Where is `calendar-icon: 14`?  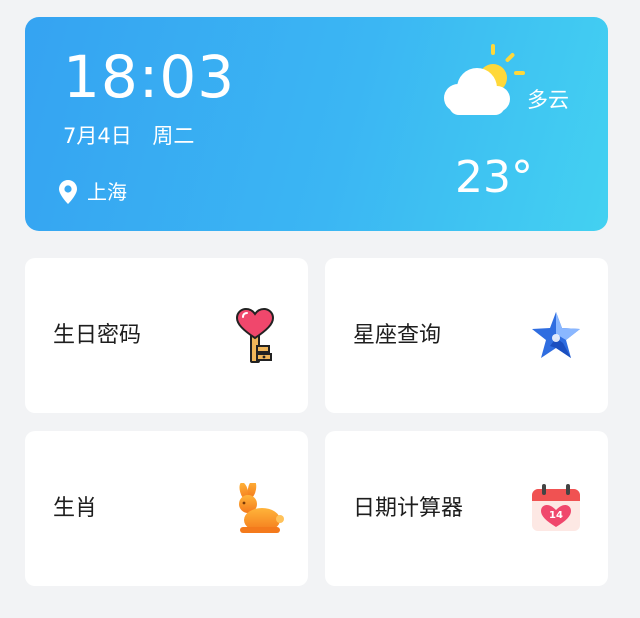 calendar-icon: 14 is located at coordinates (556, 507).